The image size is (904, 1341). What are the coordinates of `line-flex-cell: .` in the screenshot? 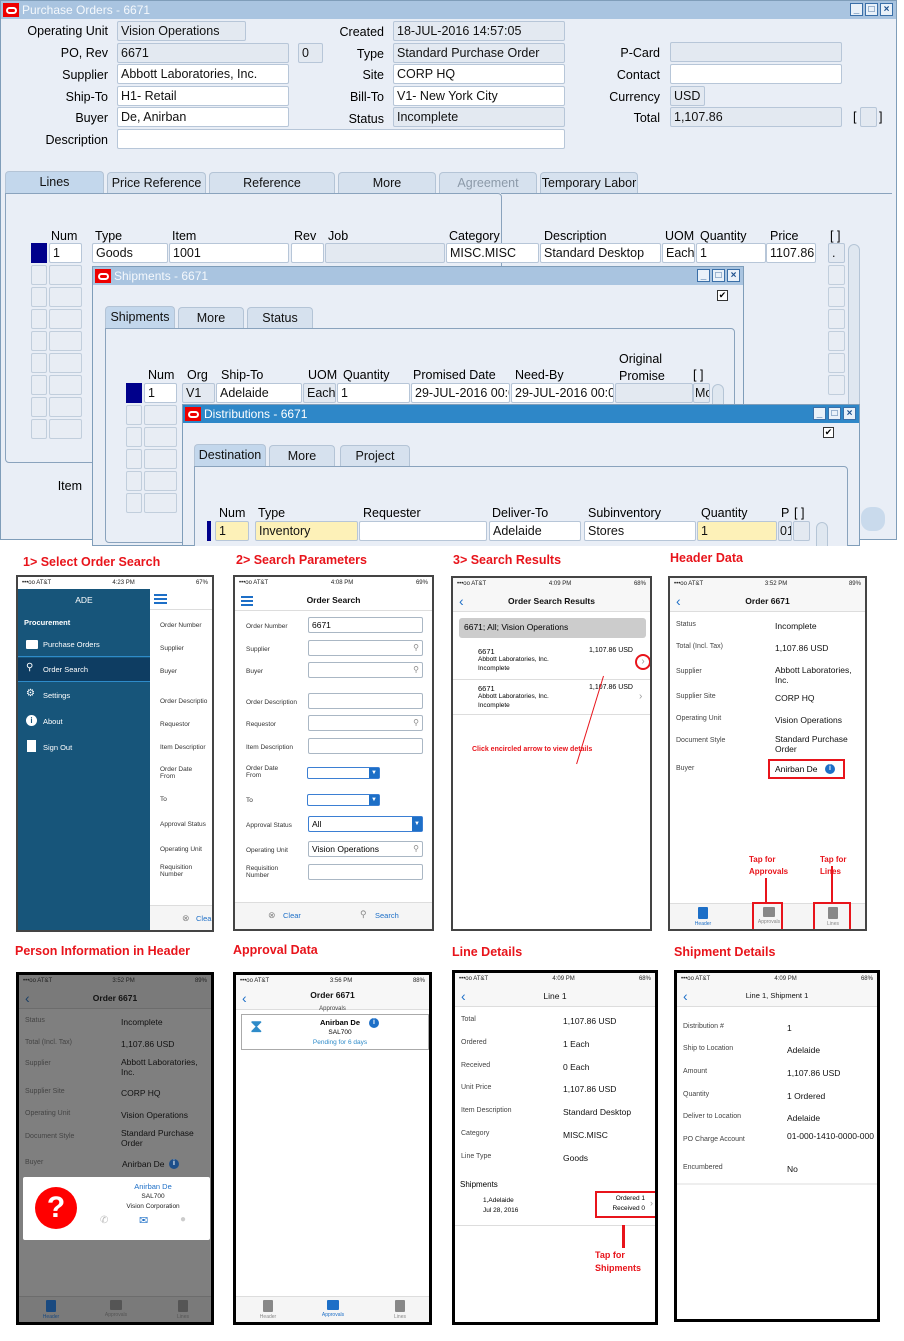 It's located at (836, 253).